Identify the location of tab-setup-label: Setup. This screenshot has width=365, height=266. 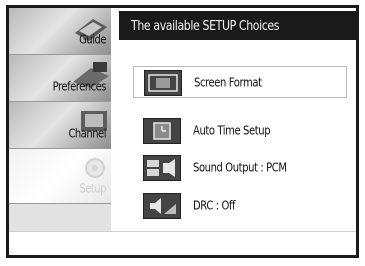
(92, 189).